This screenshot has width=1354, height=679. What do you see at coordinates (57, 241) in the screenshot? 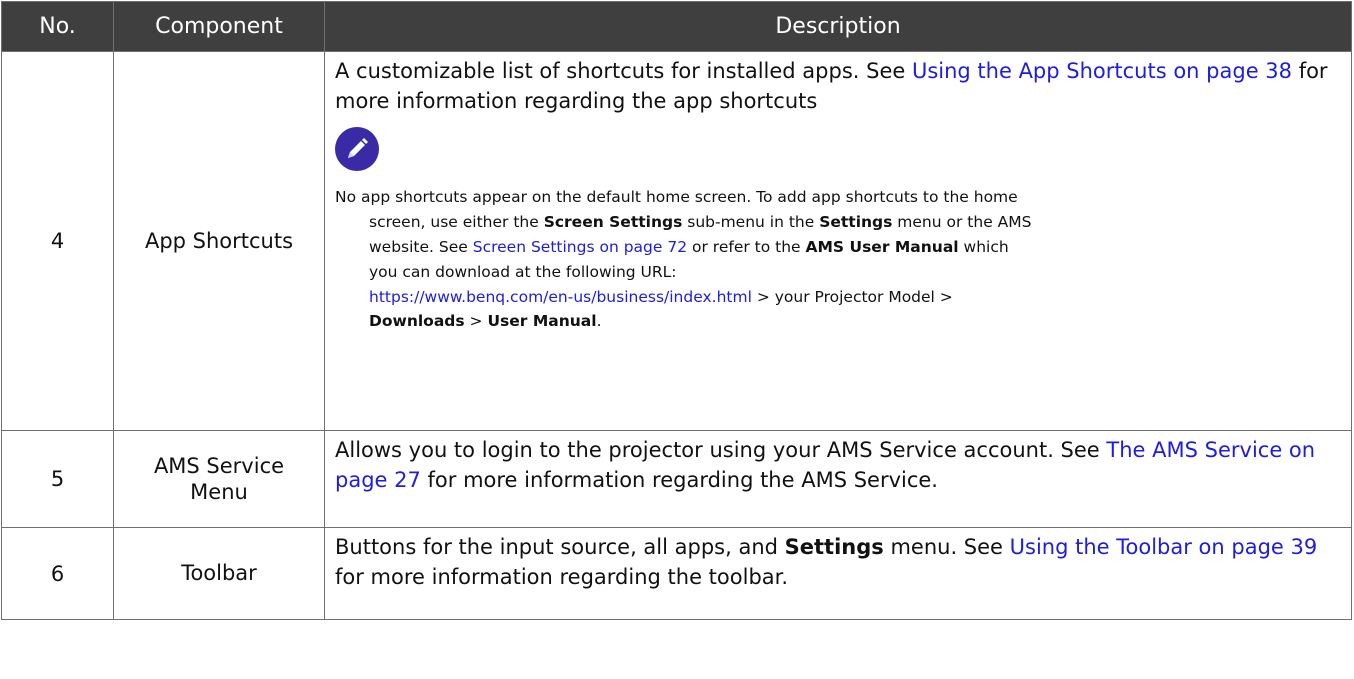
I see `row-number: 4` at bounding box center [57, 241].